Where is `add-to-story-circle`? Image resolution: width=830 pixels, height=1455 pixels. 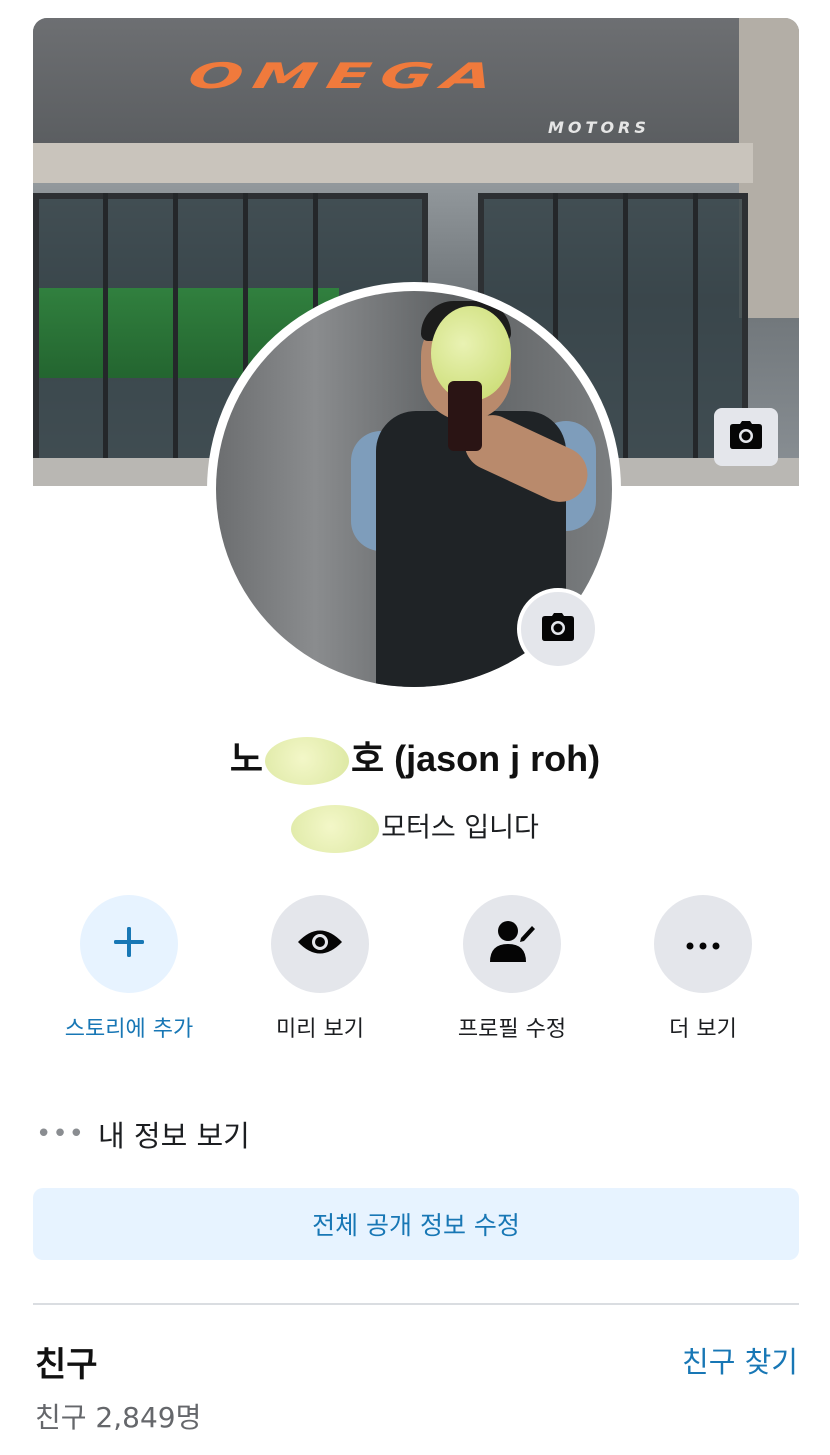 add-to-story-circle is located at coordinates (129, 944).